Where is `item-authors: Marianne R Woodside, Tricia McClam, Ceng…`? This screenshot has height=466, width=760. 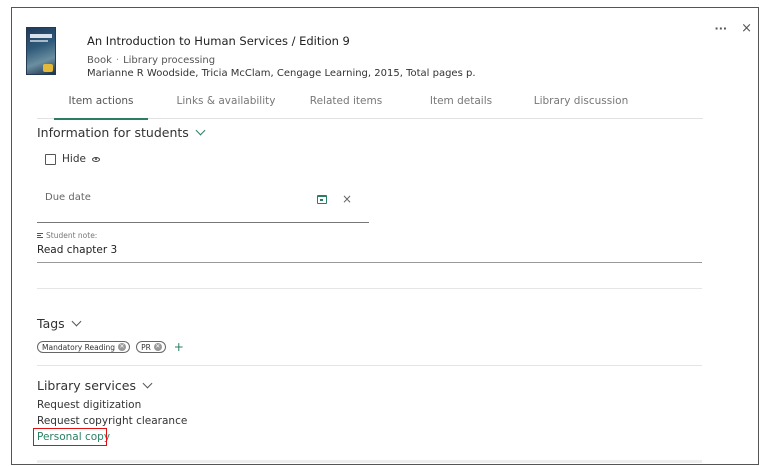
item-authors: Marianne R Woodside, Tricia McClam, Ceng… is located at coordinates (281, 73).